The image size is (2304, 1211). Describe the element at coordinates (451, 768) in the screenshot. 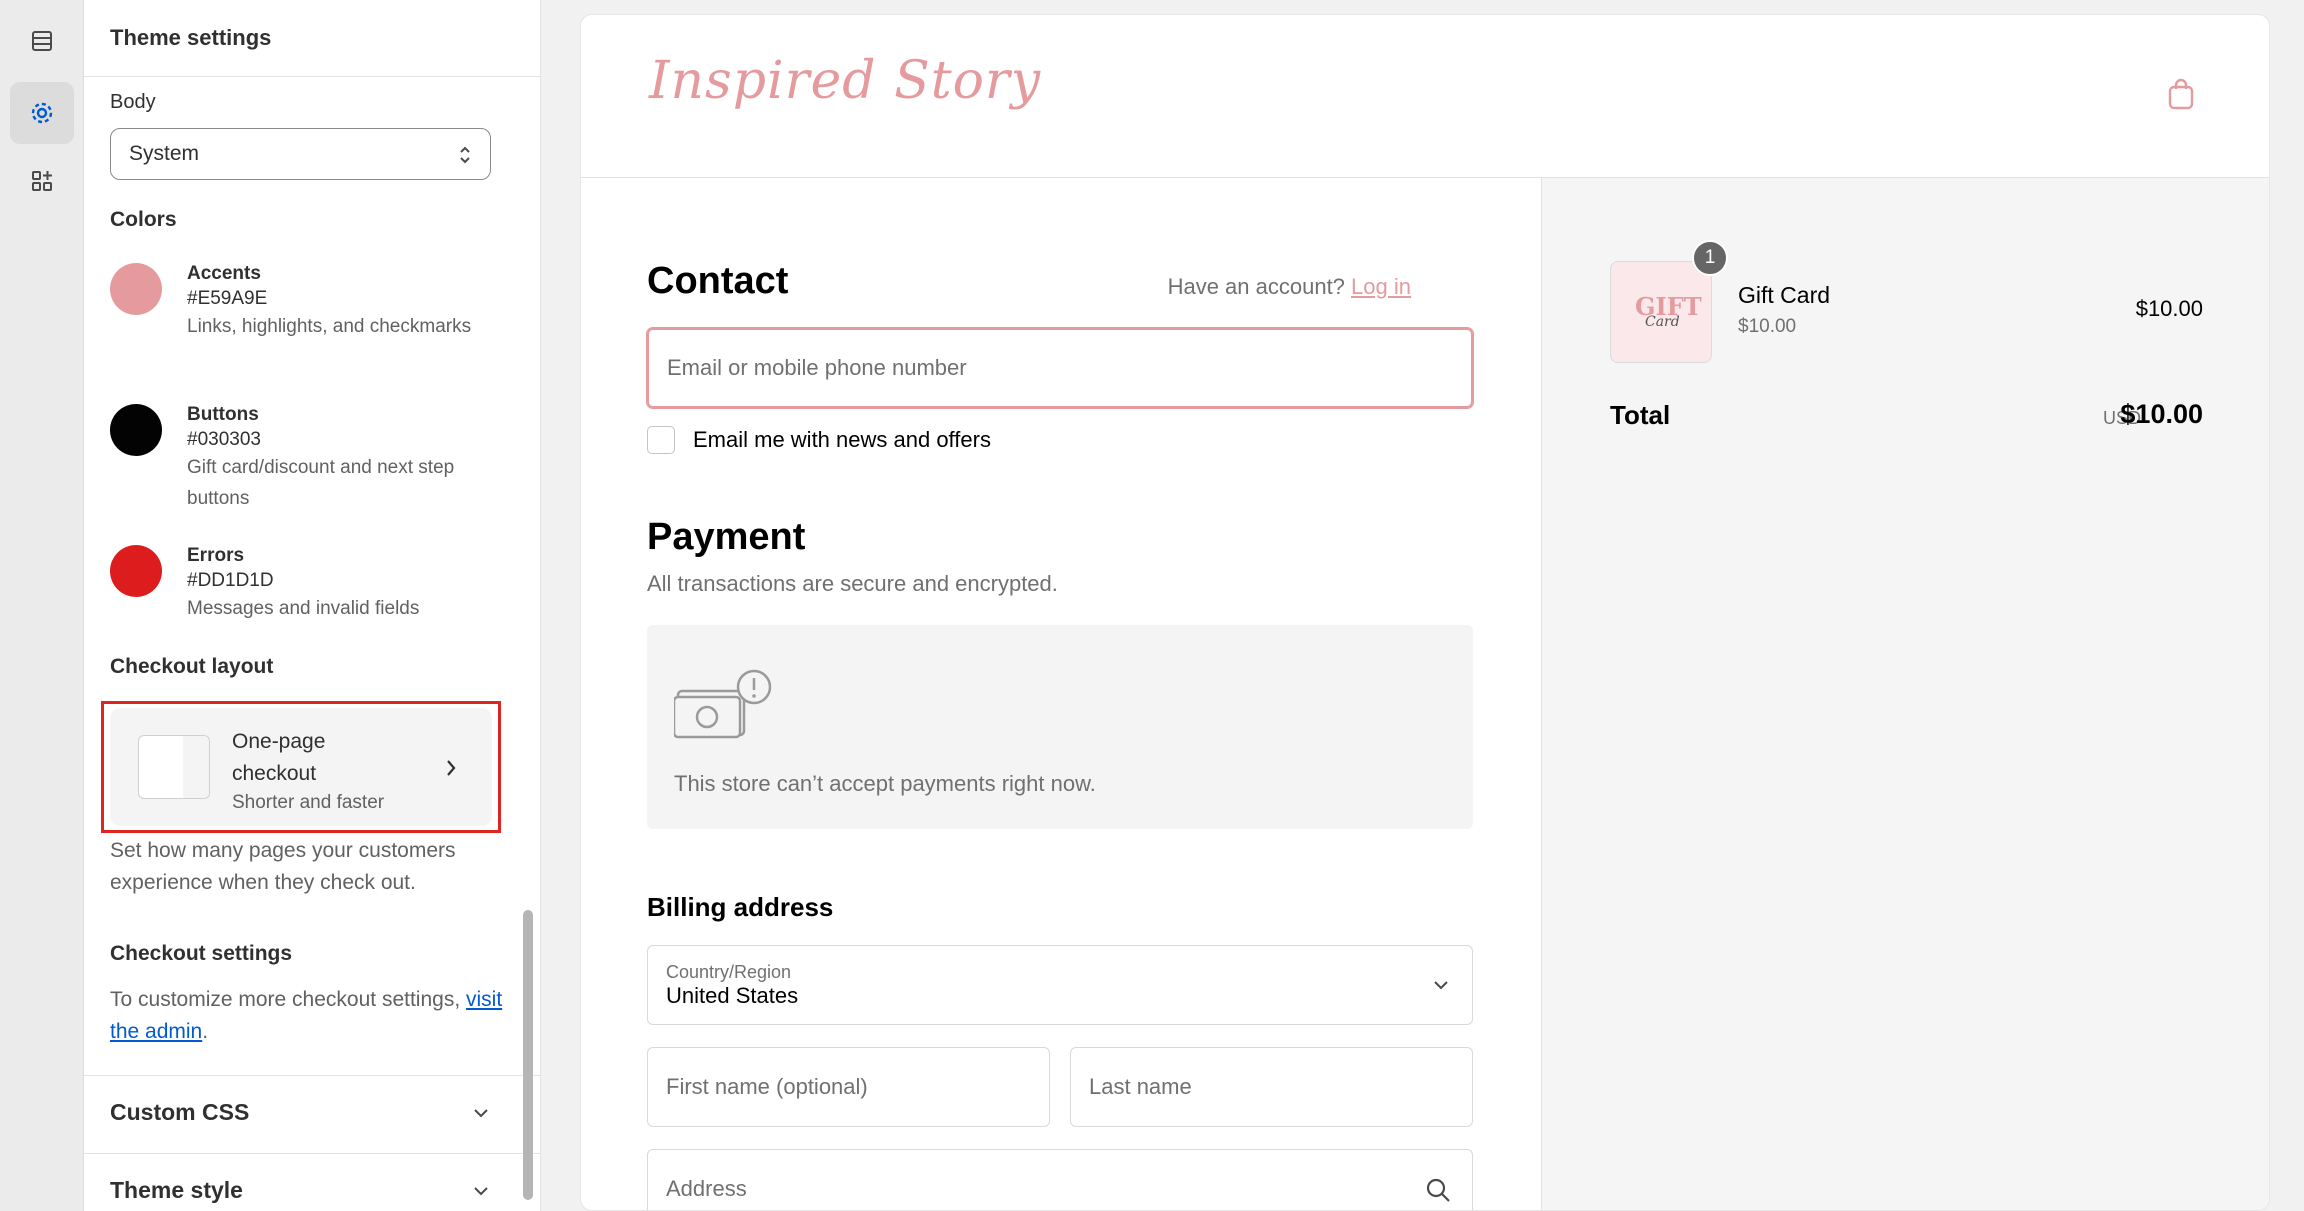

I see `chevron-right-icon` at that location.